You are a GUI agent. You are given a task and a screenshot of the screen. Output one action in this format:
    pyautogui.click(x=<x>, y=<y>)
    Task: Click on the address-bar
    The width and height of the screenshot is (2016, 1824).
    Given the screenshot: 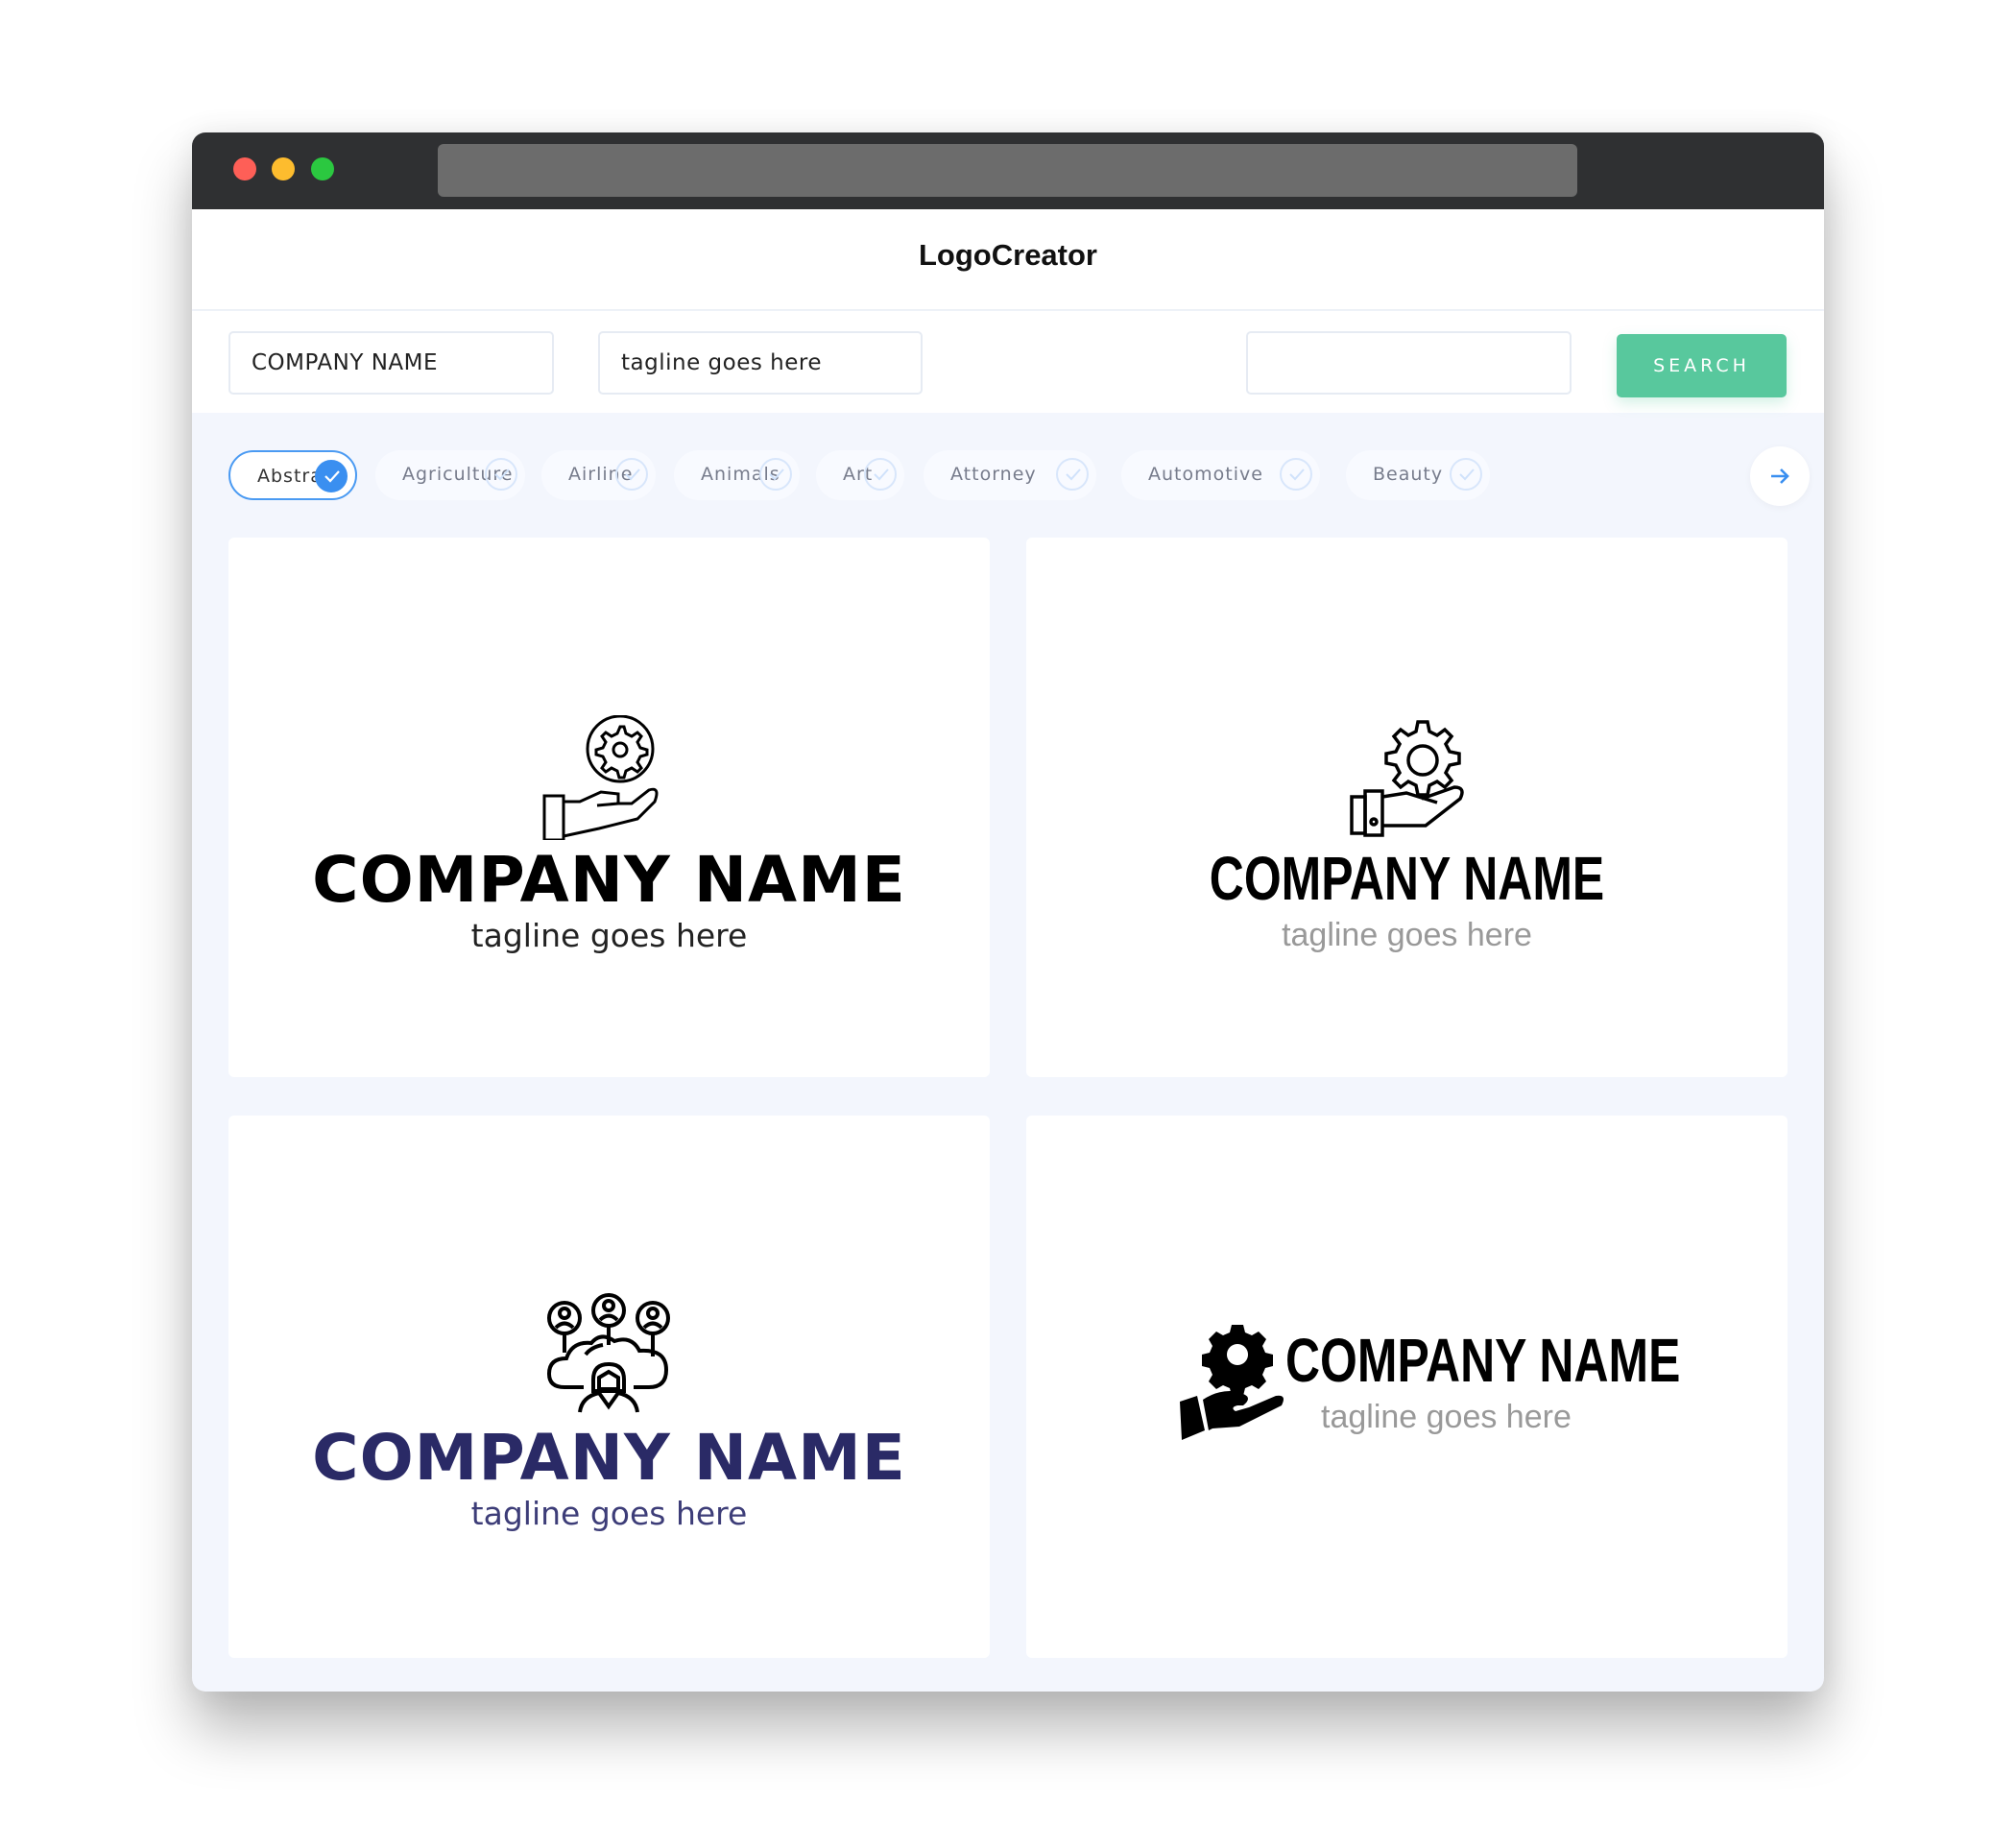 What is the action you would take?
    pyautogui.click(x=1007, y=170)
    